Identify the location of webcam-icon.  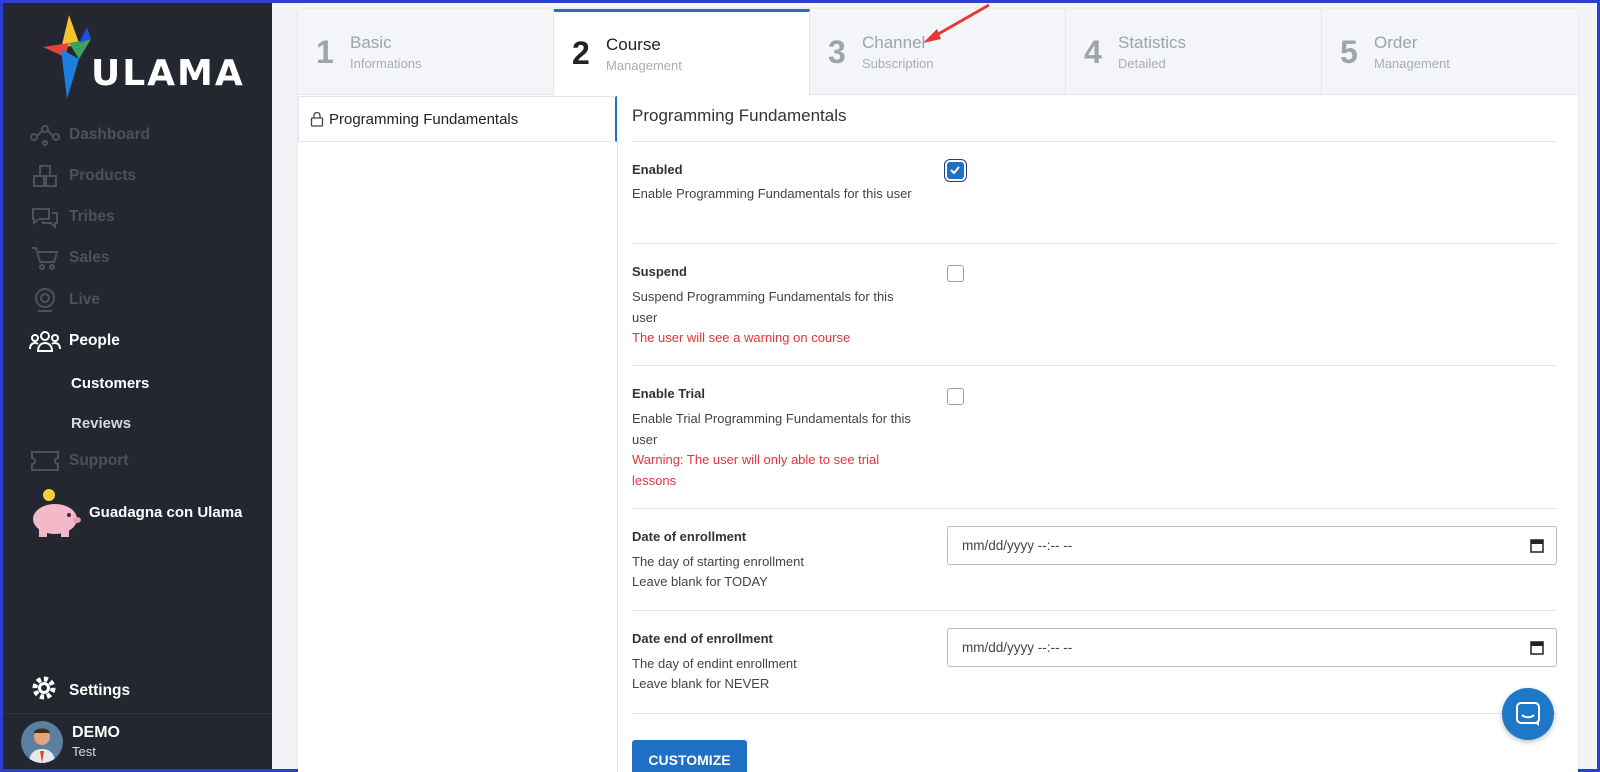
(45, 300).